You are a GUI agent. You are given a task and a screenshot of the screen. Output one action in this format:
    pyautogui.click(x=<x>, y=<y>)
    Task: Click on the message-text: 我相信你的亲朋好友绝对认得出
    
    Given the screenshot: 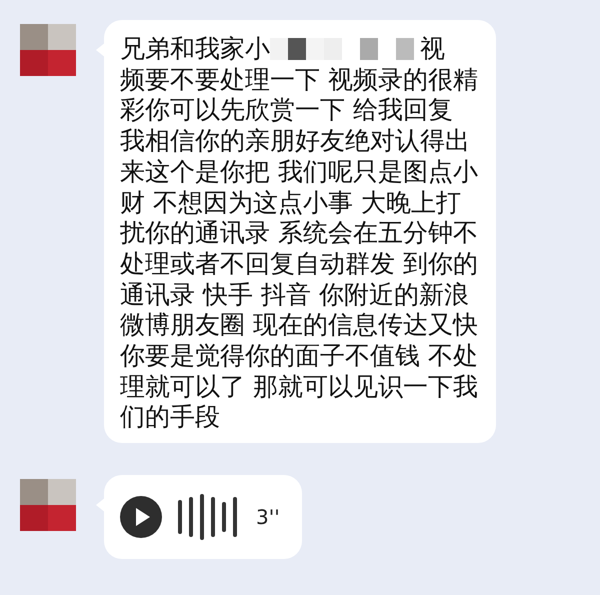 What is the action you would take?
    pyautogui.click(x=295, y=141)
    